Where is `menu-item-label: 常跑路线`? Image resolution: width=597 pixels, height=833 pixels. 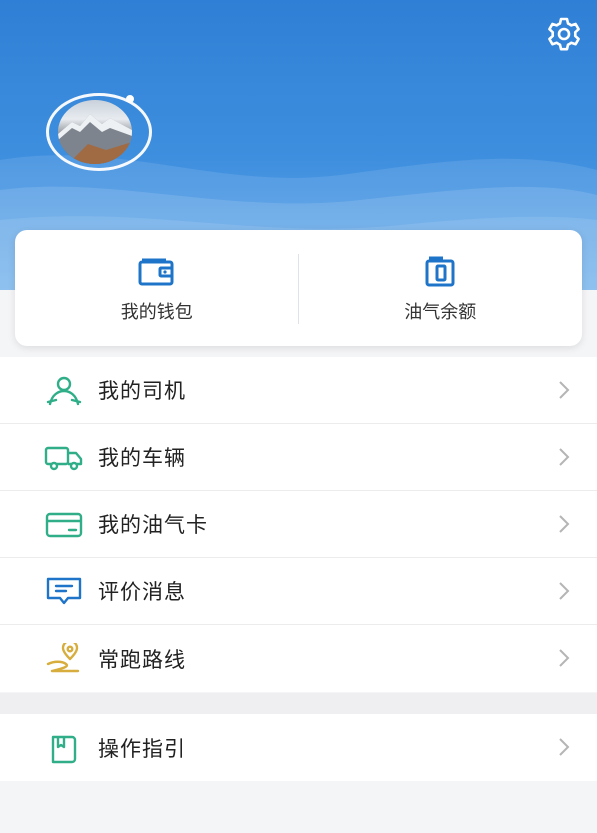
menu-item-label: 常跑路线 is located at coordinates (142, 659).